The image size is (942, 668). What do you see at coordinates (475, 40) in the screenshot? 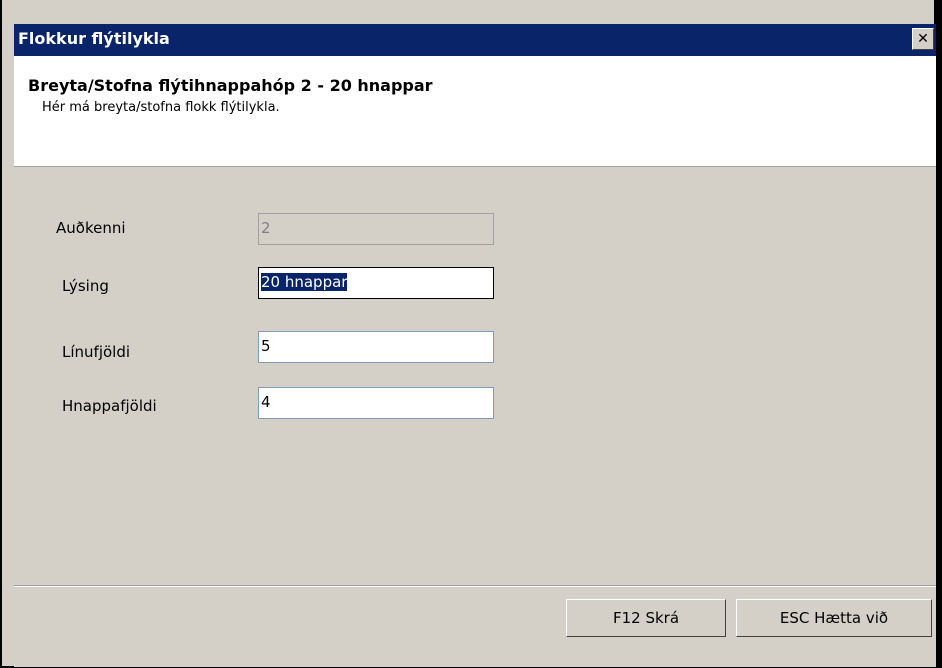
I see `title-bar: Flokkur flýtilykla ✕` at bounding box center [475, 40].